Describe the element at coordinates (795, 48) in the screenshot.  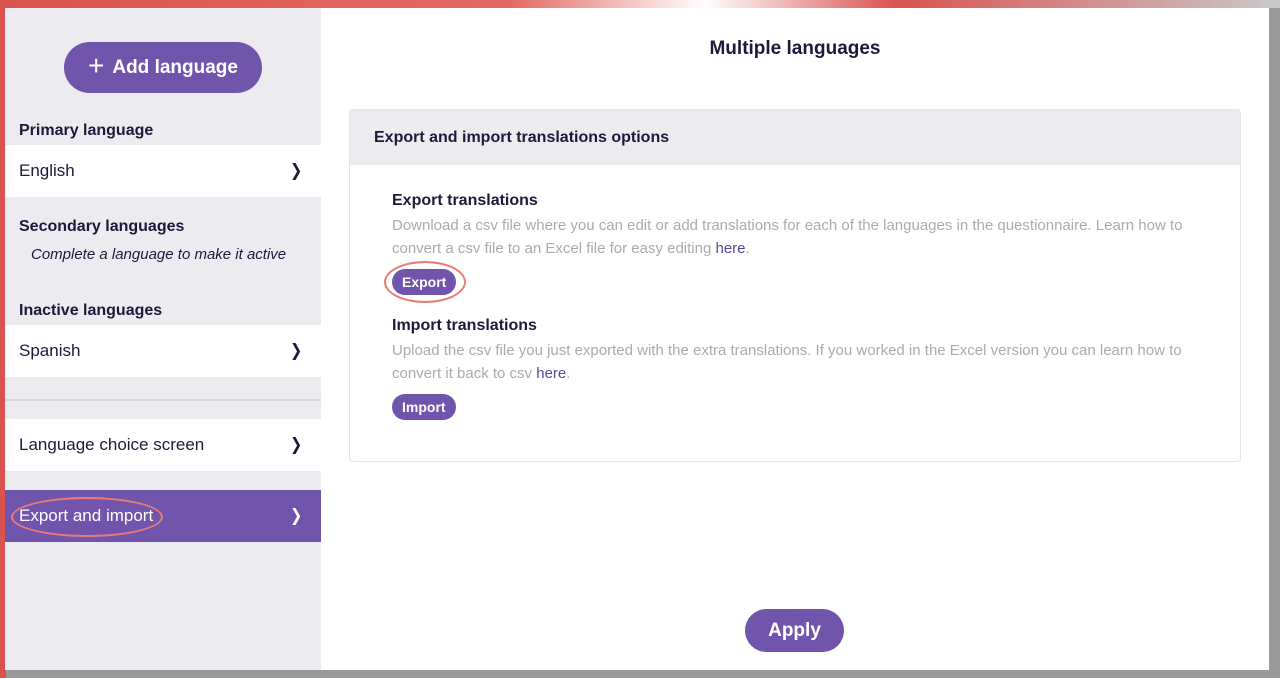
I see `page-title: Multiple languages` at that location.